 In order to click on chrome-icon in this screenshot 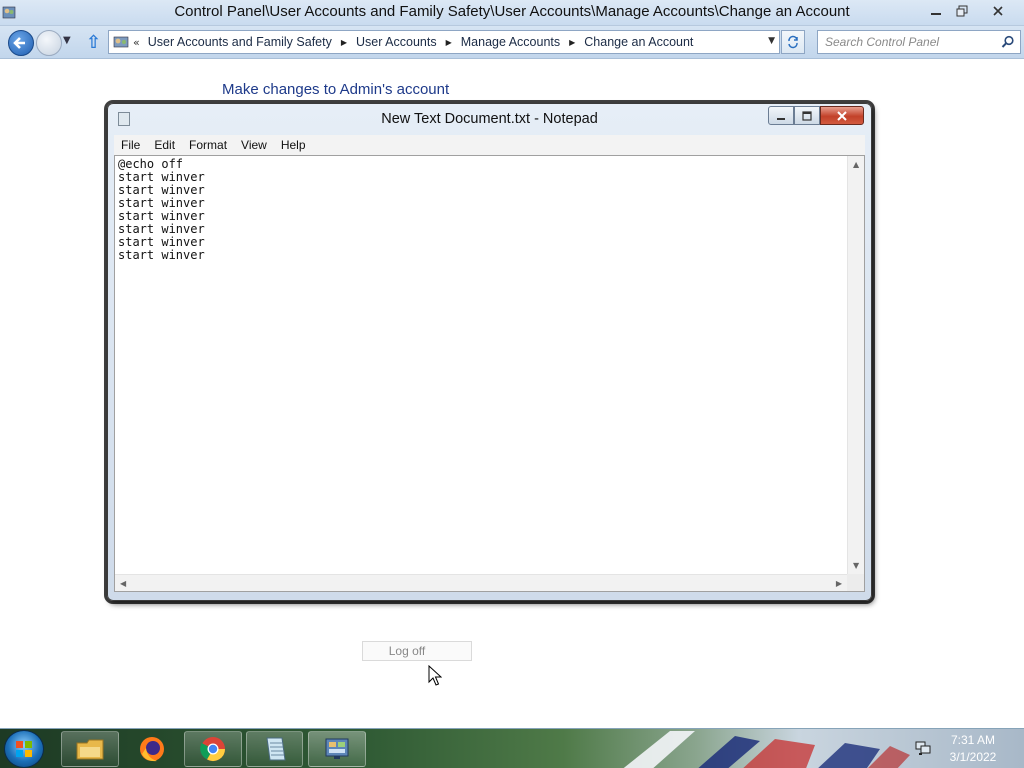, I will do `click(212, 749)`.